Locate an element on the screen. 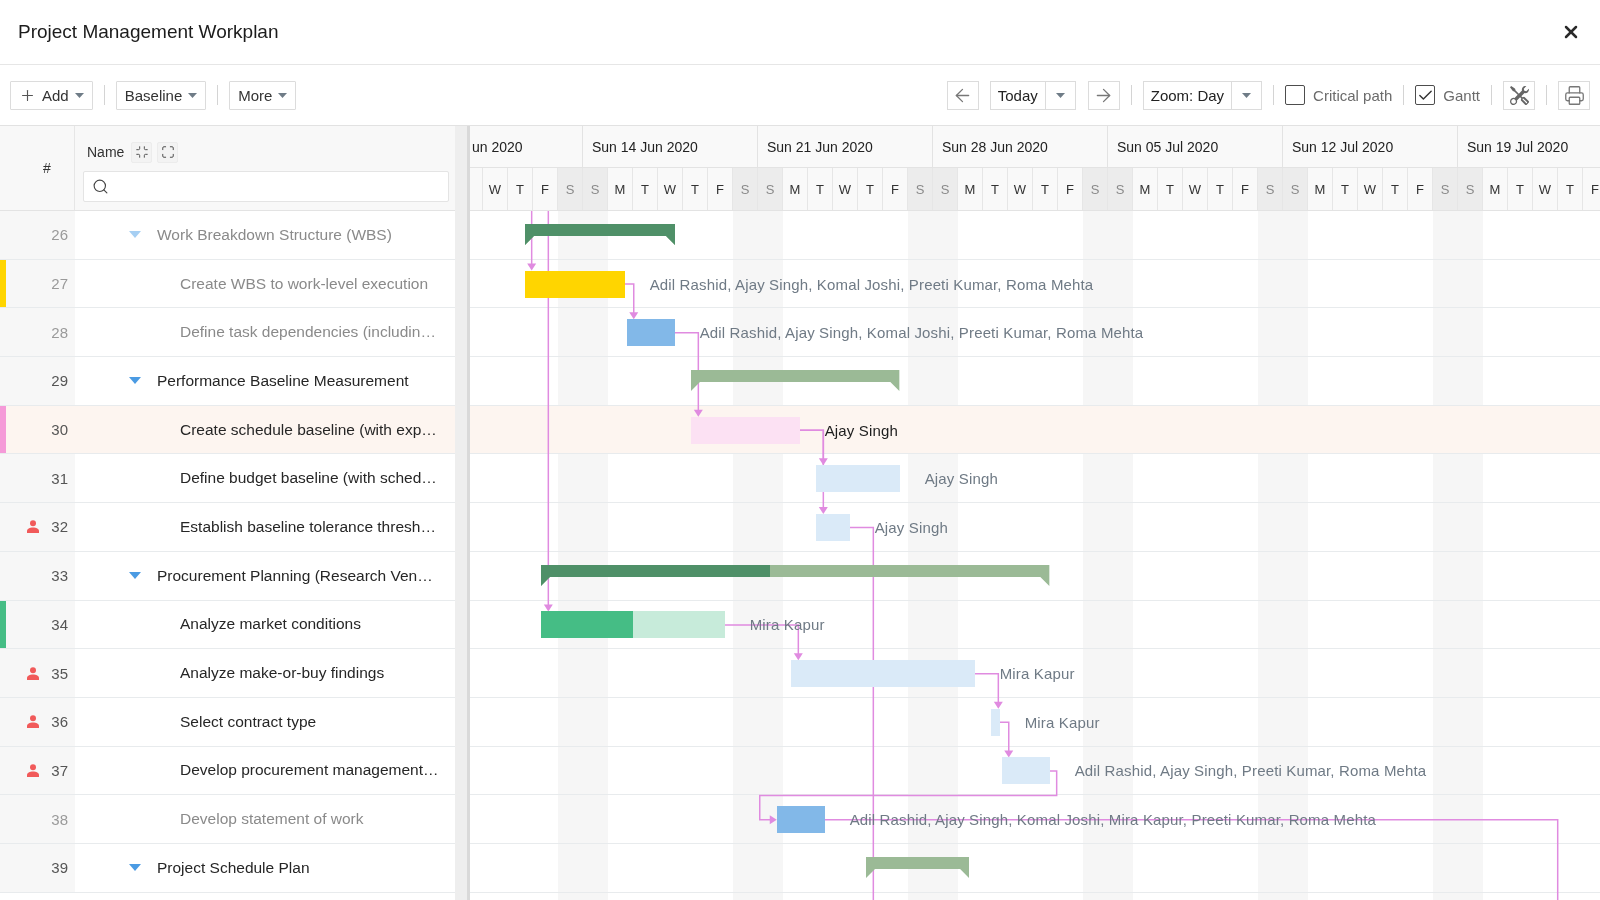 Image resolution: width=1600 pixels, height=900 pixels. week-header: Sun 28 Jun 2020 is located at coordinates (1020, 146).